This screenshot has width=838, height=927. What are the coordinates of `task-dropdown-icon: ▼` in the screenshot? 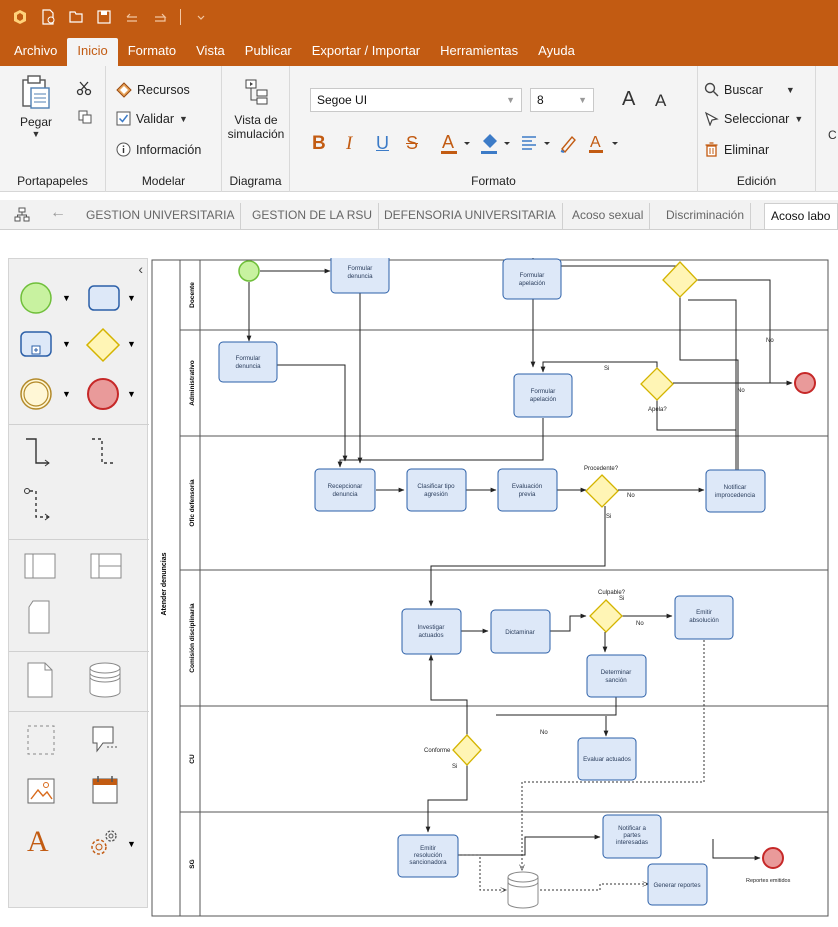 It's located at (131, 298).